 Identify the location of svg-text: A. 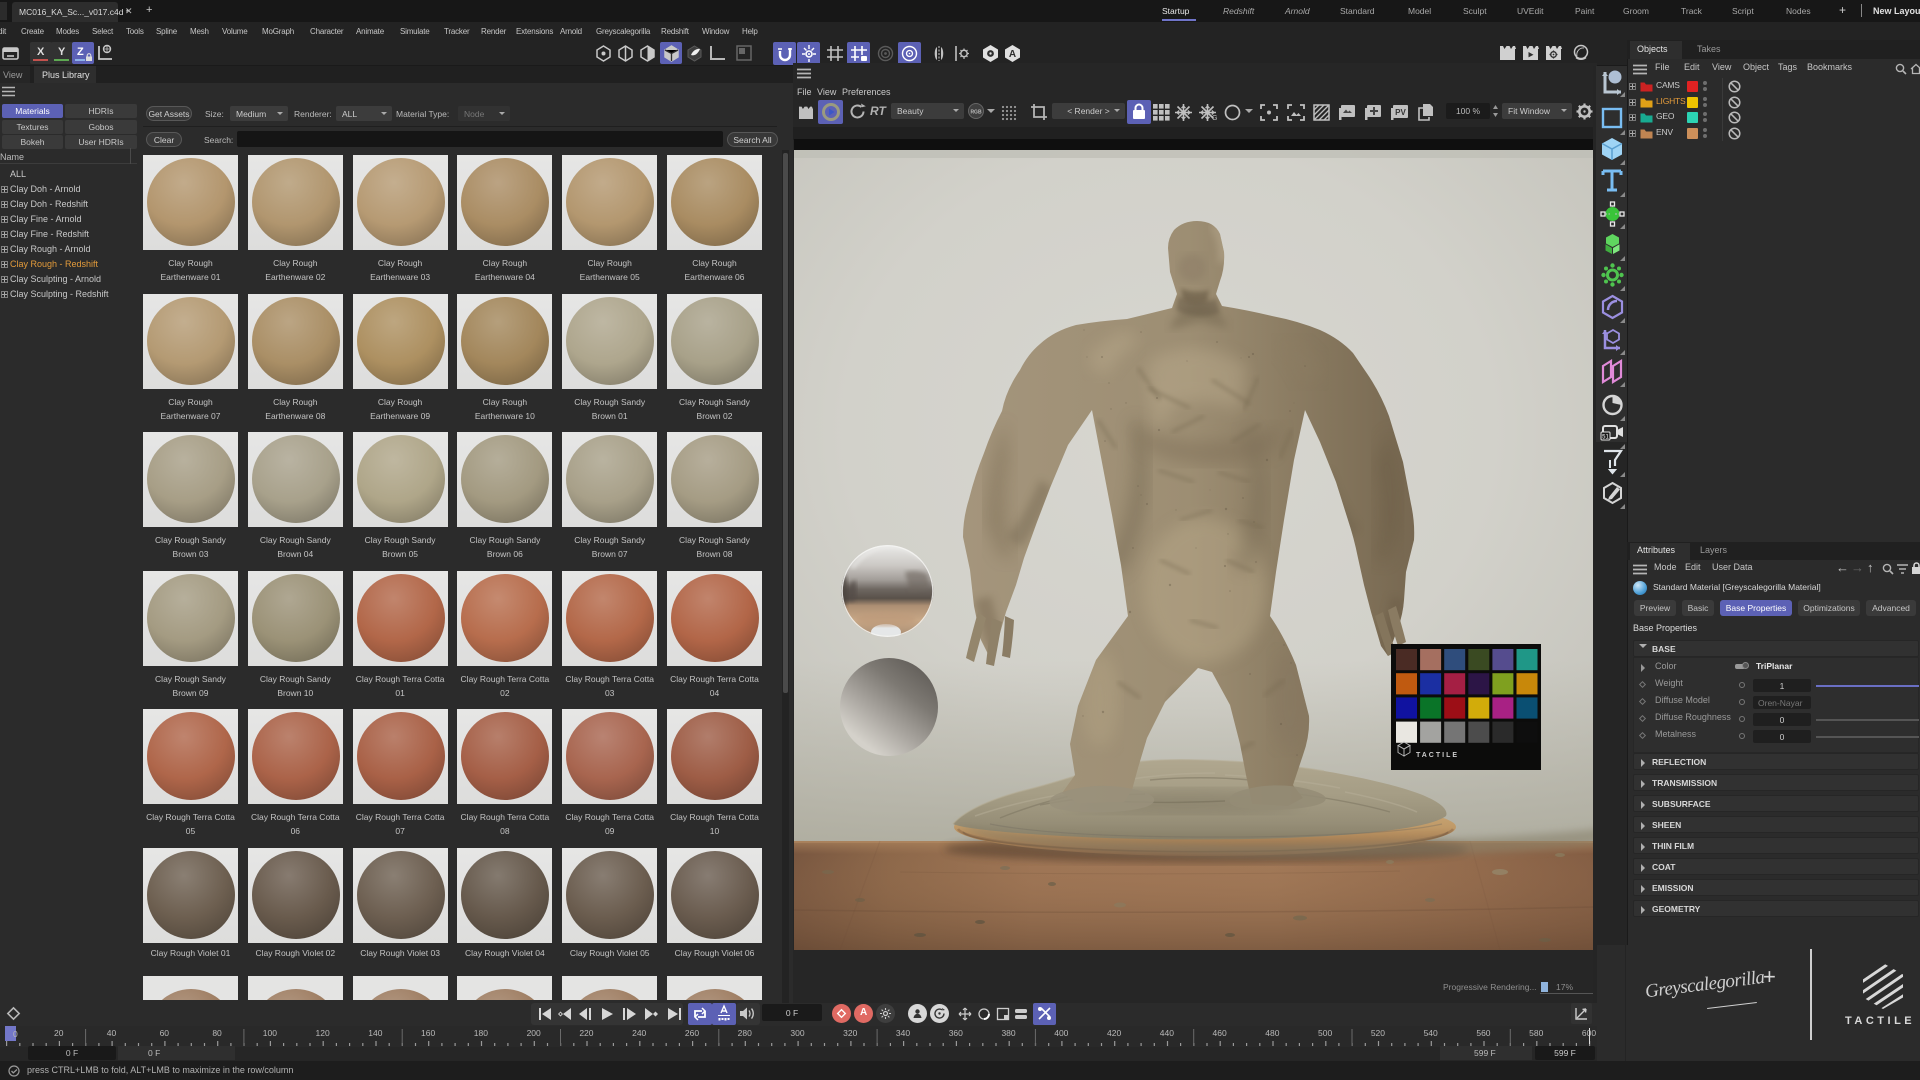
(1012, 54).